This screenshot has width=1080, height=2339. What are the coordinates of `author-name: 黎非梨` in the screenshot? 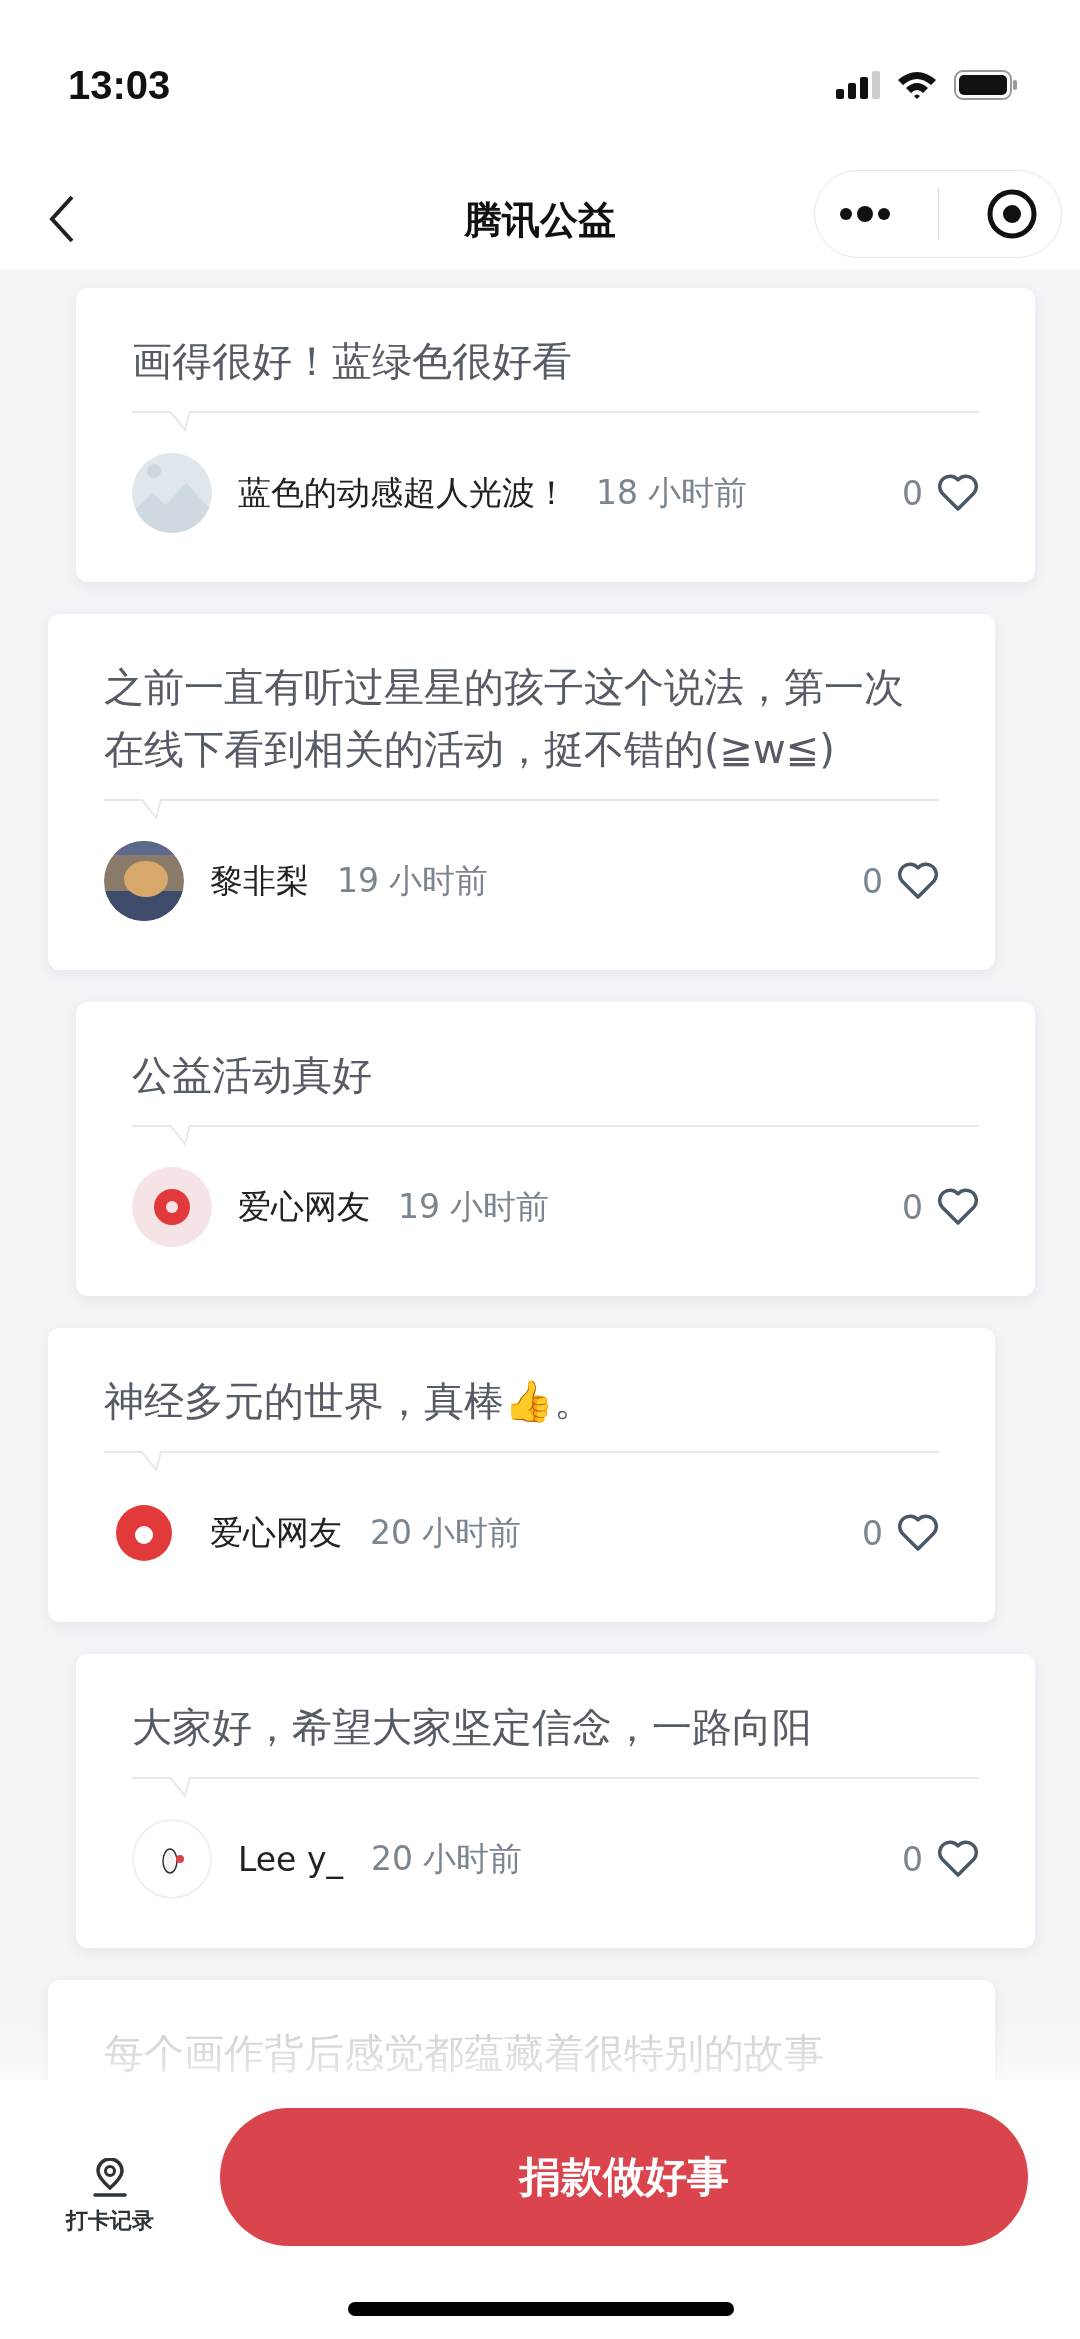 It's located at (259, 880).